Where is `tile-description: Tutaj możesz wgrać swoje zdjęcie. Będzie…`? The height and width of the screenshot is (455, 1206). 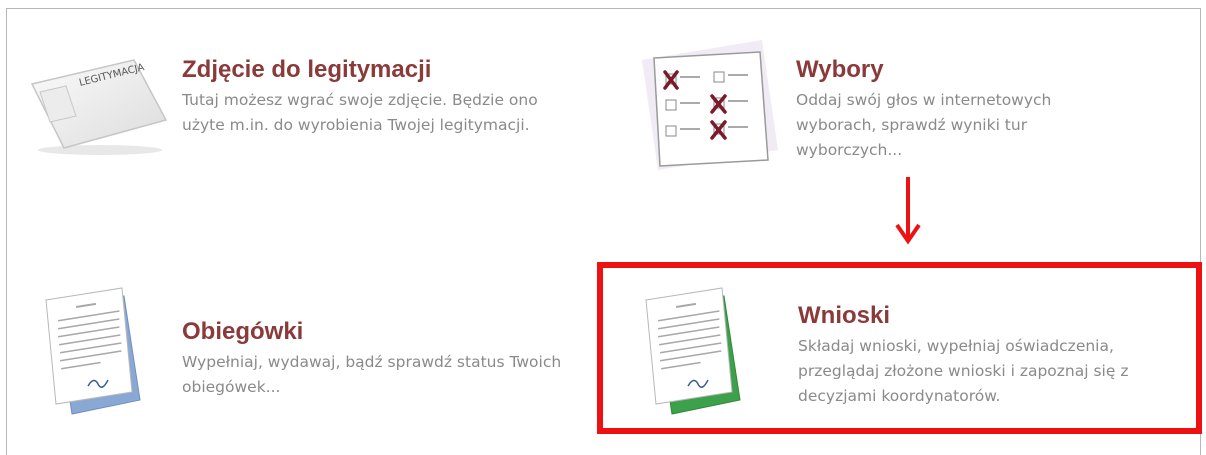 tile-description: Tutaj możesz wgrać swoje zdjęcie. Będzie… is located at coordinates (360, 112).